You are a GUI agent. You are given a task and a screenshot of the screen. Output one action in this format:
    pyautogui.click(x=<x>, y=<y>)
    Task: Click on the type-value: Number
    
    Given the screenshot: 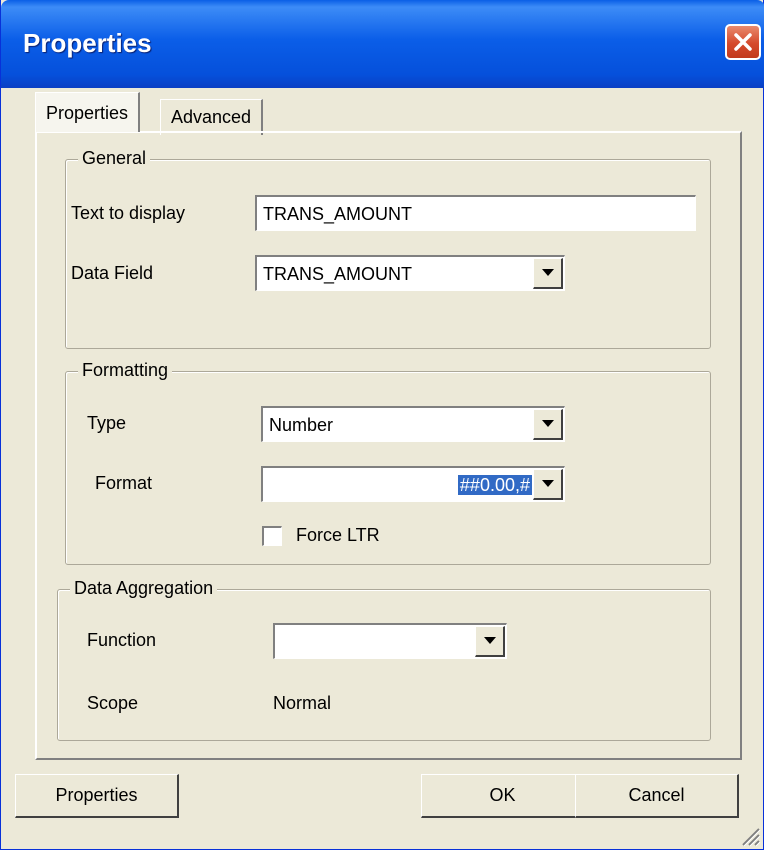 What is the action you would take?
    pyautogui.click(x=301, y=425)
    